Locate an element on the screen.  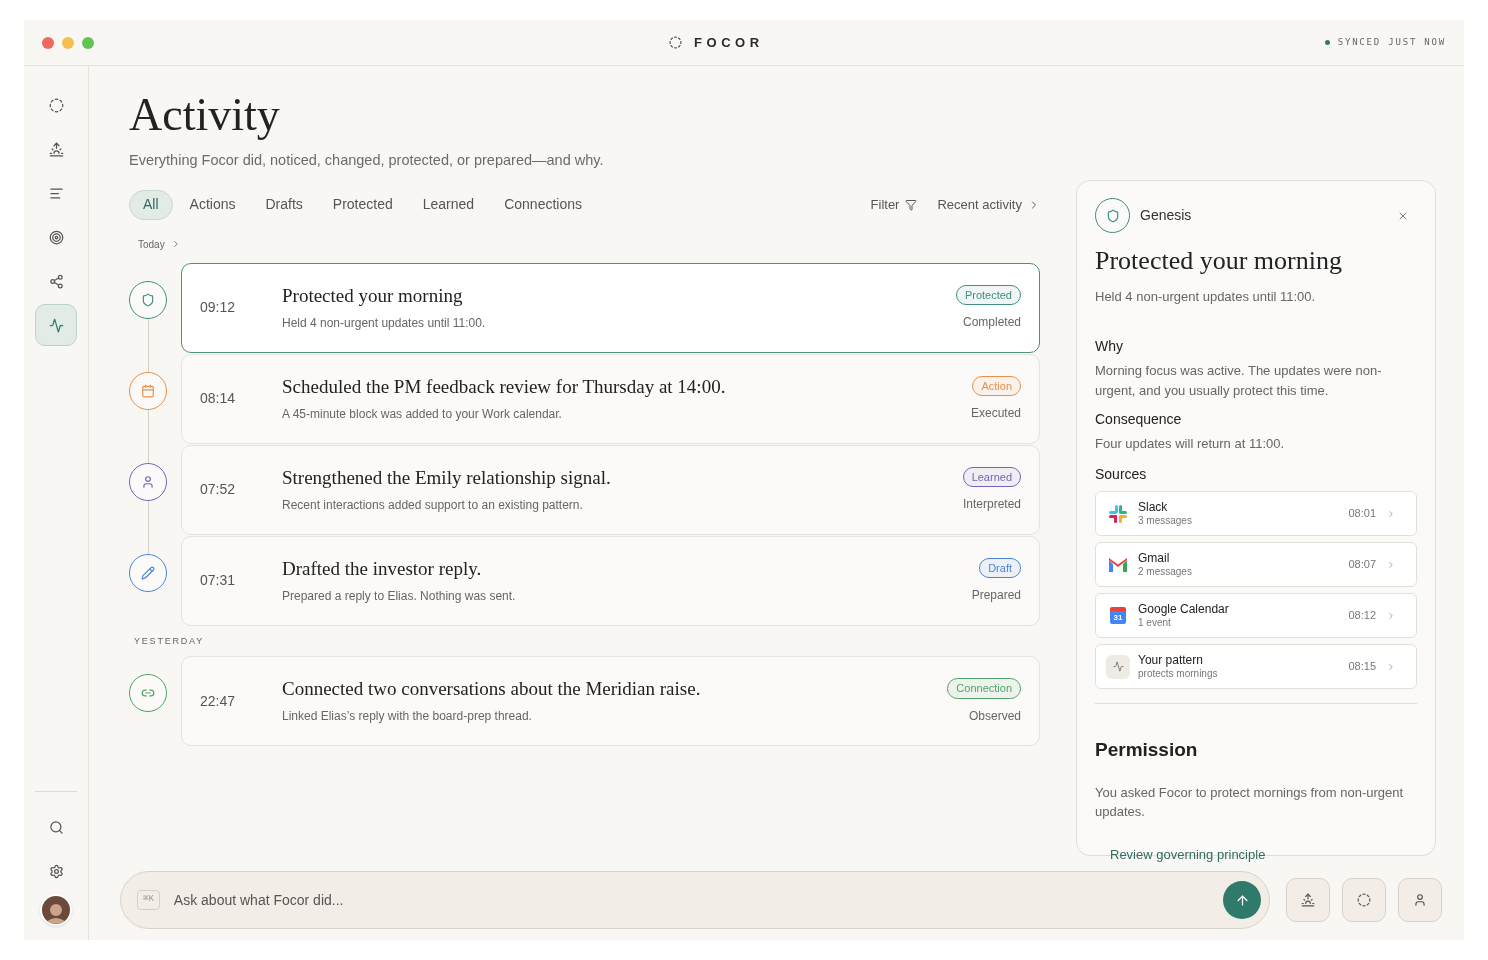
activity-tag: Connection is located at coordinates (984, 688).